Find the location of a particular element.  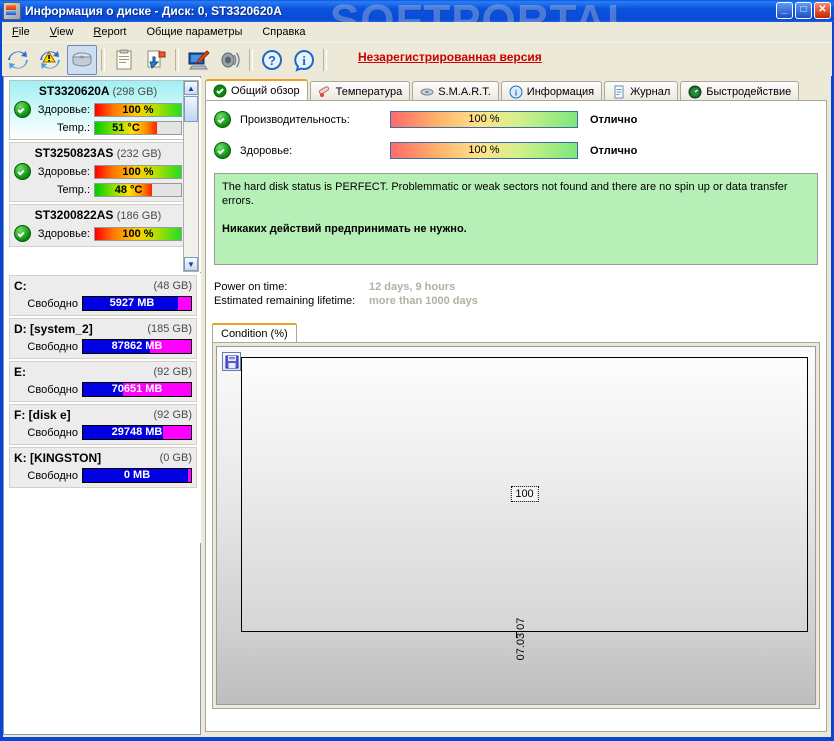

disk-button is located at coordinates (82, 59).